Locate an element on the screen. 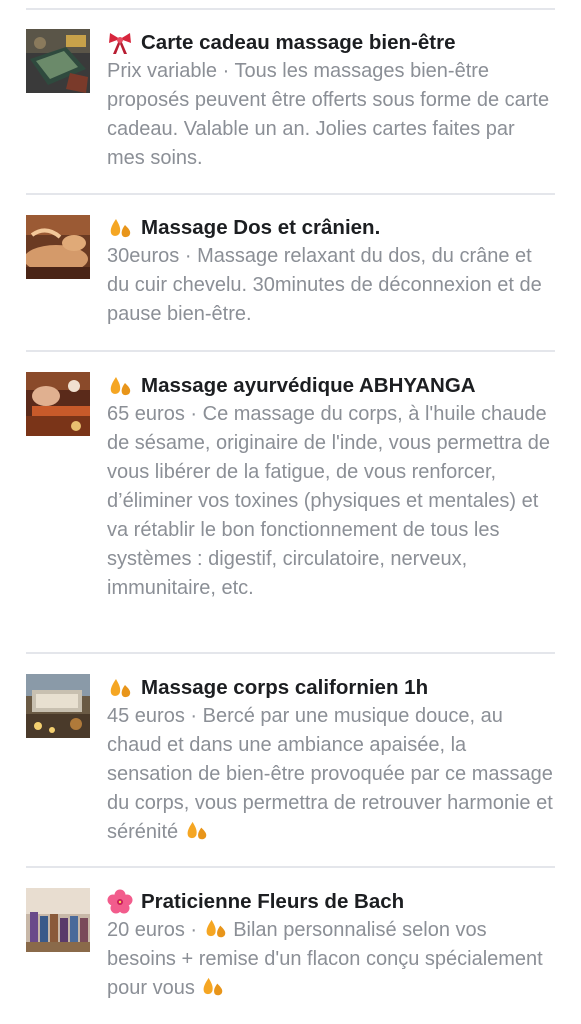  gift-card-thumbnail is located at coordinates (58, 61).